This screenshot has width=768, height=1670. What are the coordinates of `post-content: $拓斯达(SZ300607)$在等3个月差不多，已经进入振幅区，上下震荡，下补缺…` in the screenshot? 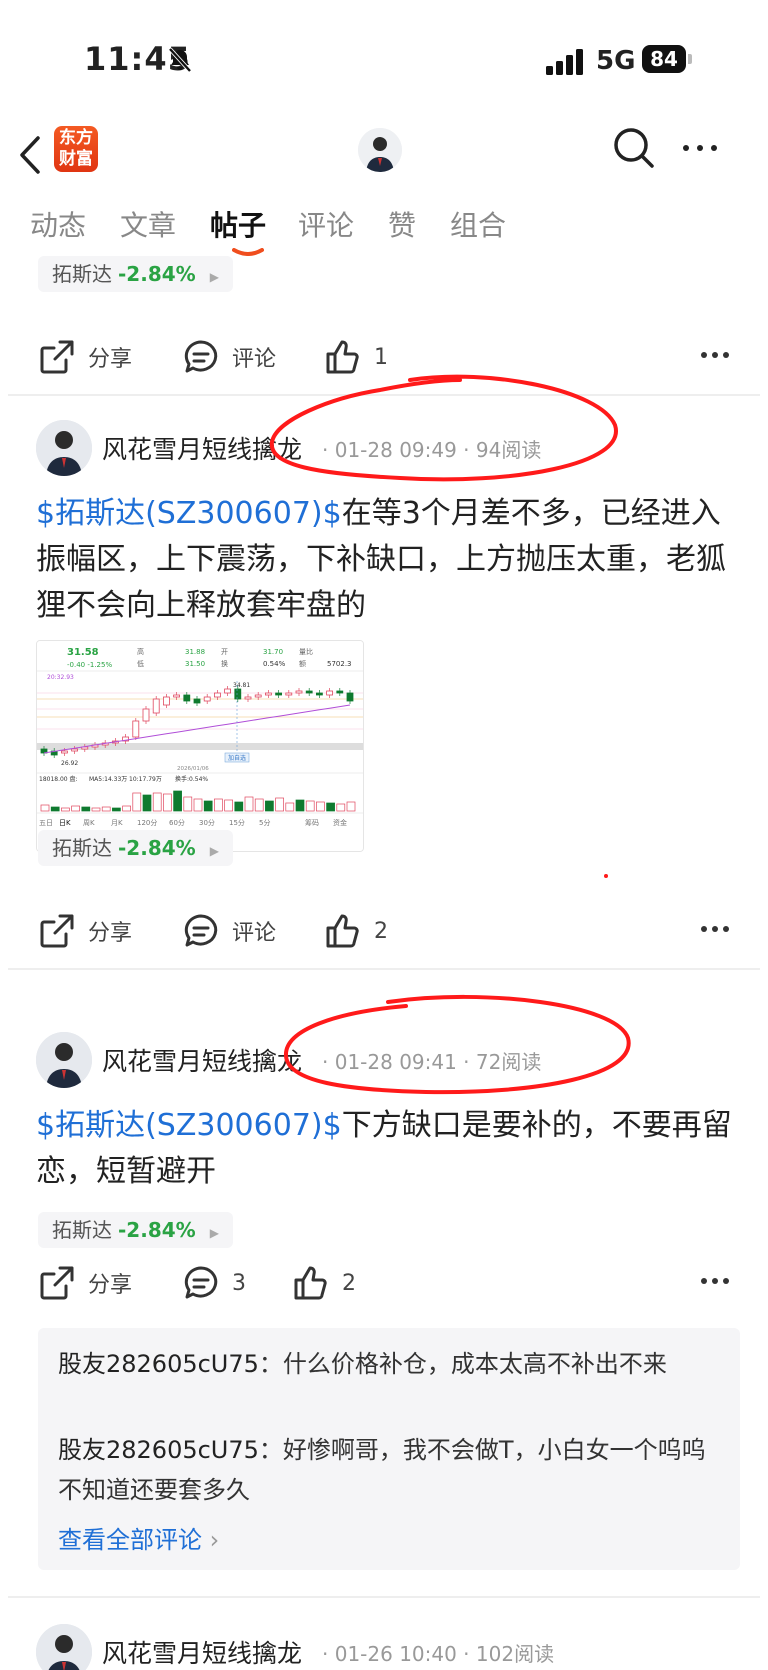 It's located at (386, 560).